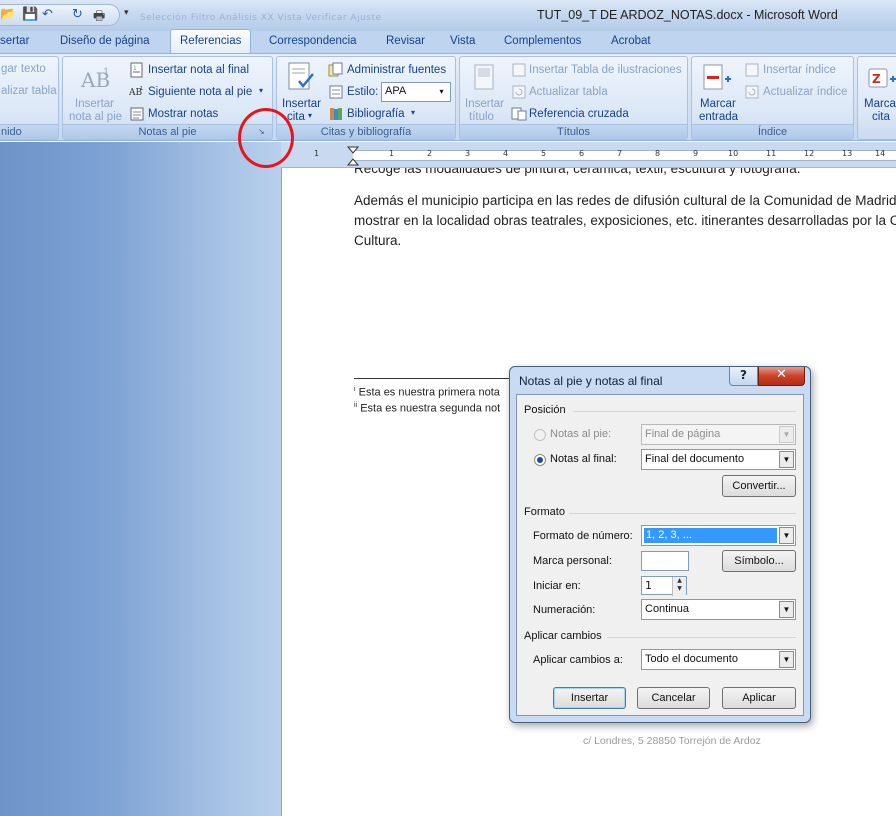  Describe the element at coordinates (781, 376) in the screenshot. I see `close-button: ✕` at that location.